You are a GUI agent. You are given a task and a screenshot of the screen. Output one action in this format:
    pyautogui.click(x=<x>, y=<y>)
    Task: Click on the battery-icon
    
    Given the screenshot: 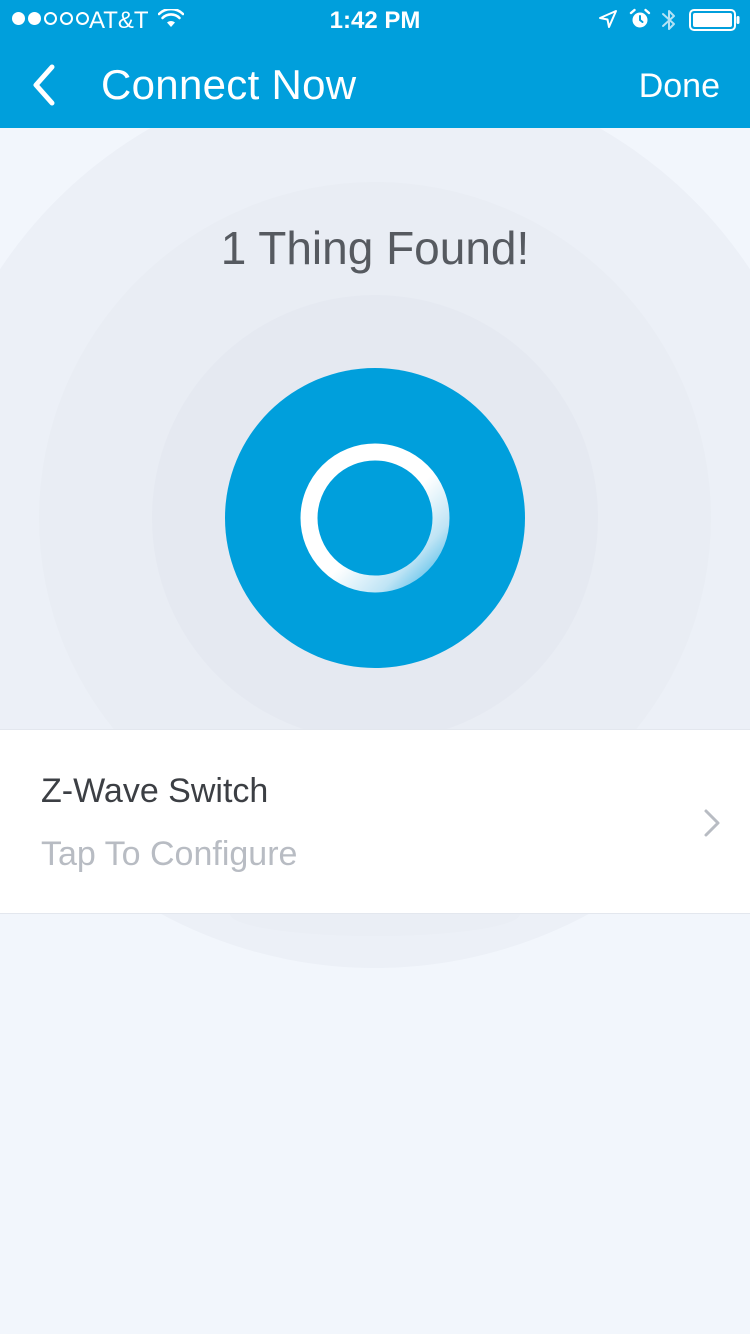 What is the action you would take?
    pyautogui.click(x=714, y=20)
    